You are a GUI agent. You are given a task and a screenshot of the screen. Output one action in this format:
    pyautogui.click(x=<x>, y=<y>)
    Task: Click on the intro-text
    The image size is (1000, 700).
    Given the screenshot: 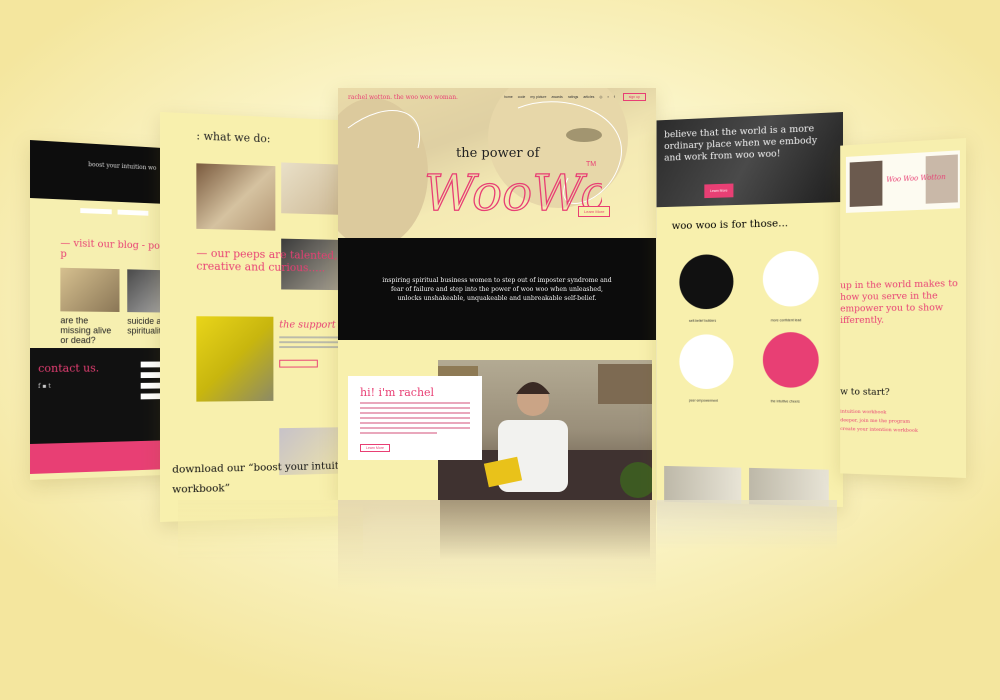 What is the action you would take?
    pyautogui.click(x=415, y=418)
    